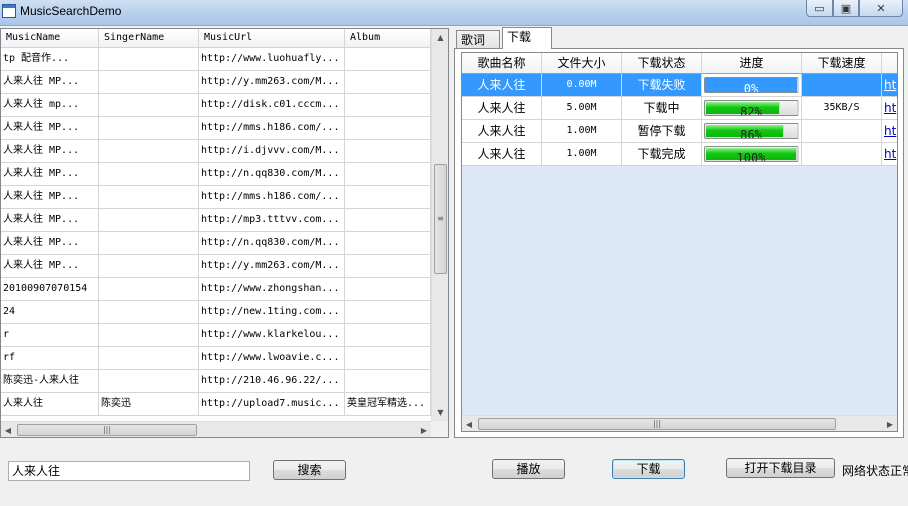 This screenshot has width=908, height=506. What do you see at coordinates (679, 85) in the screenshot?
I see `download-row: 人来人往 0.00M 下载失败 0% ht` at bounding box center [679, 85].